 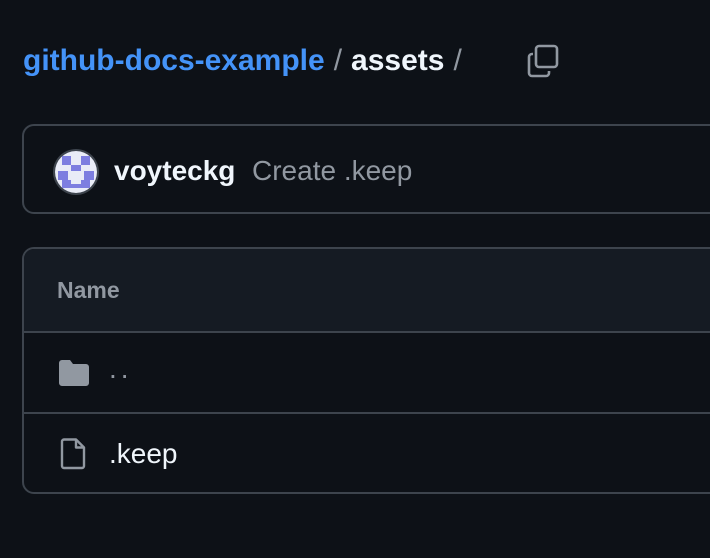 I want to click on column-header-name: Name, so click(x=88, y=290).